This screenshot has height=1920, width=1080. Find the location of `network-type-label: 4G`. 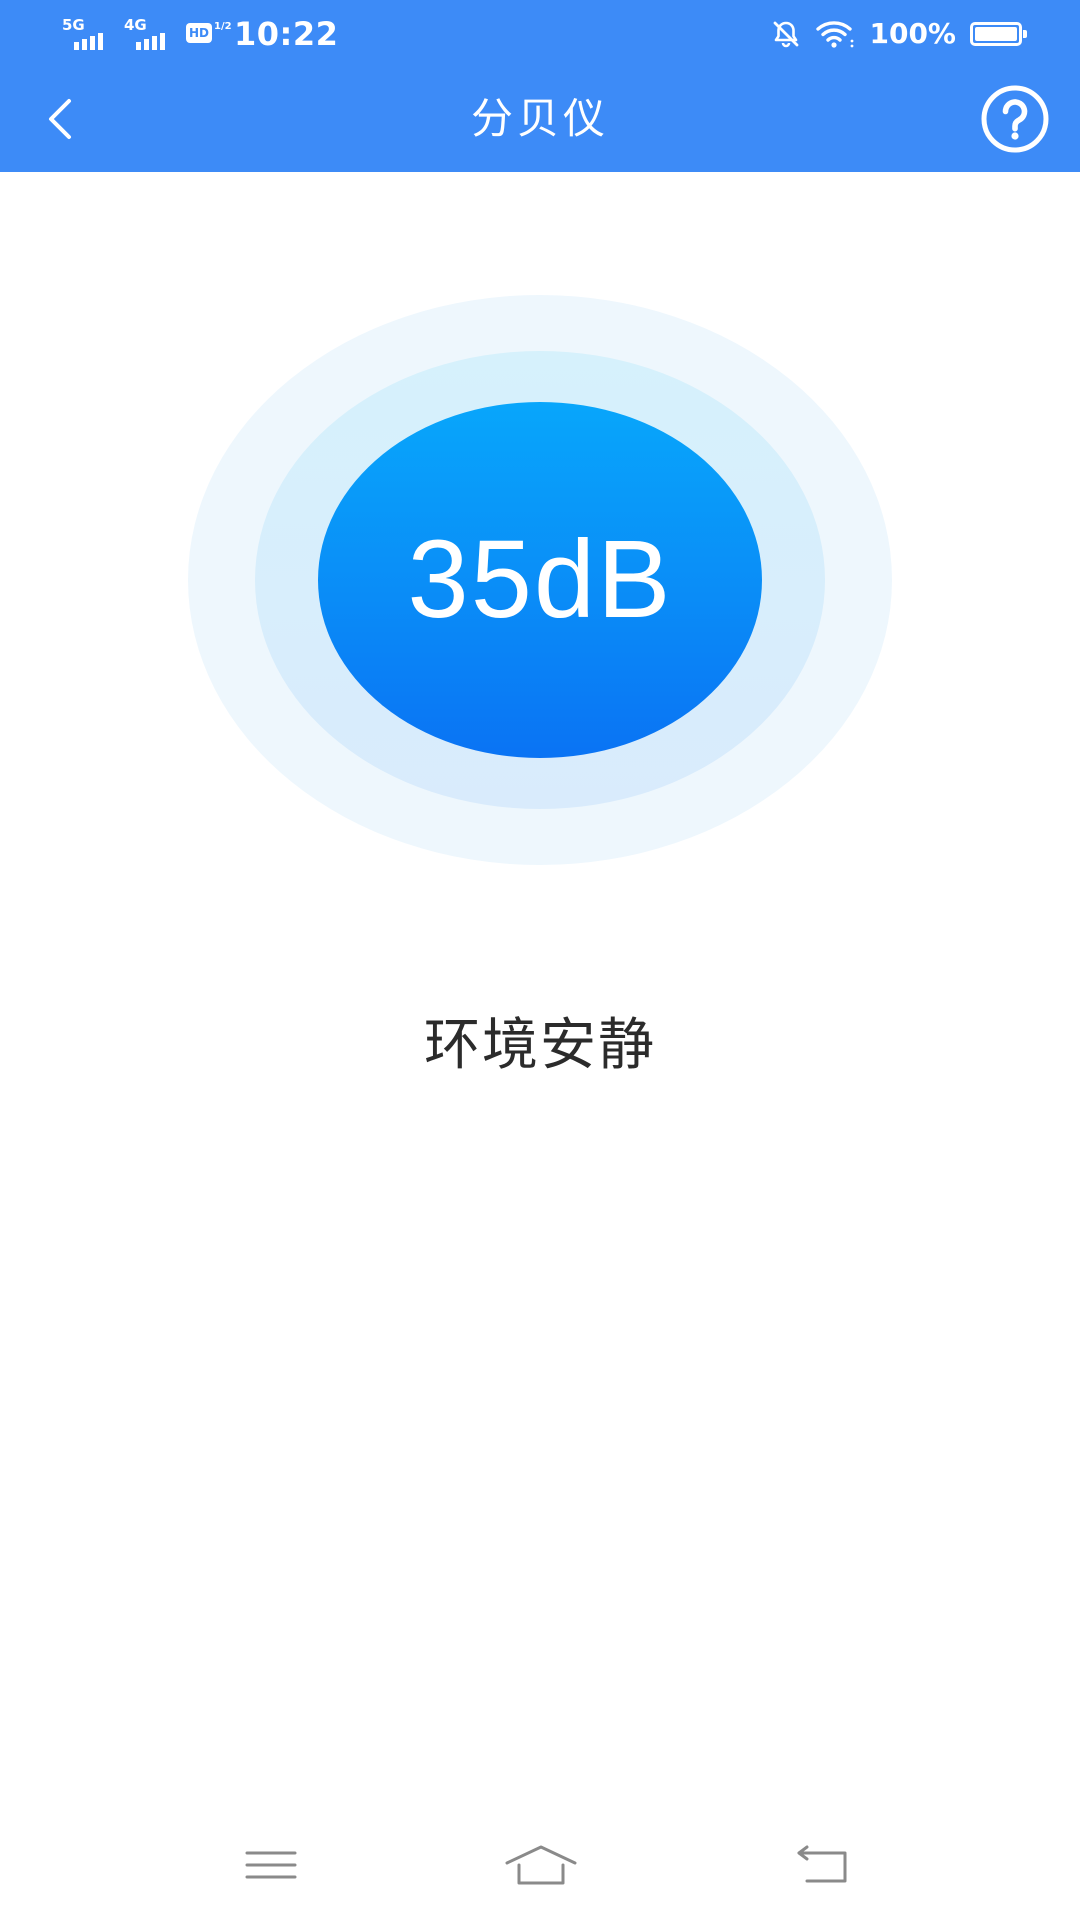

network-type-label: 4G is located at coordinates (135, 25).